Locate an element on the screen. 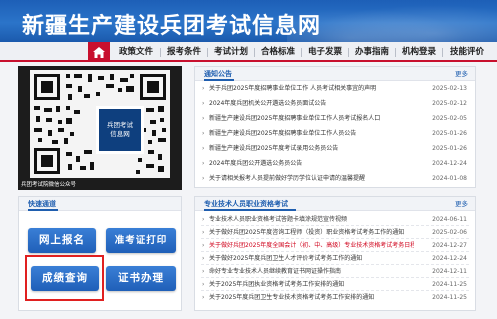 The image size is (497, 319). notice-item: › 2024年度兵团公开遴选公务员公告 2024-12-24 is located at coordinates (335, 164).